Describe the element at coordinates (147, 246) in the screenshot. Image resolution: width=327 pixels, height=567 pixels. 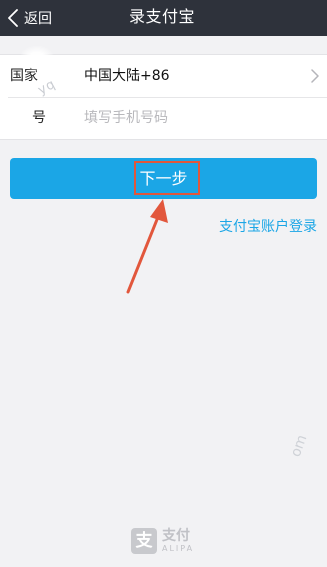
I see `arrow-annotation-icon` at that location.